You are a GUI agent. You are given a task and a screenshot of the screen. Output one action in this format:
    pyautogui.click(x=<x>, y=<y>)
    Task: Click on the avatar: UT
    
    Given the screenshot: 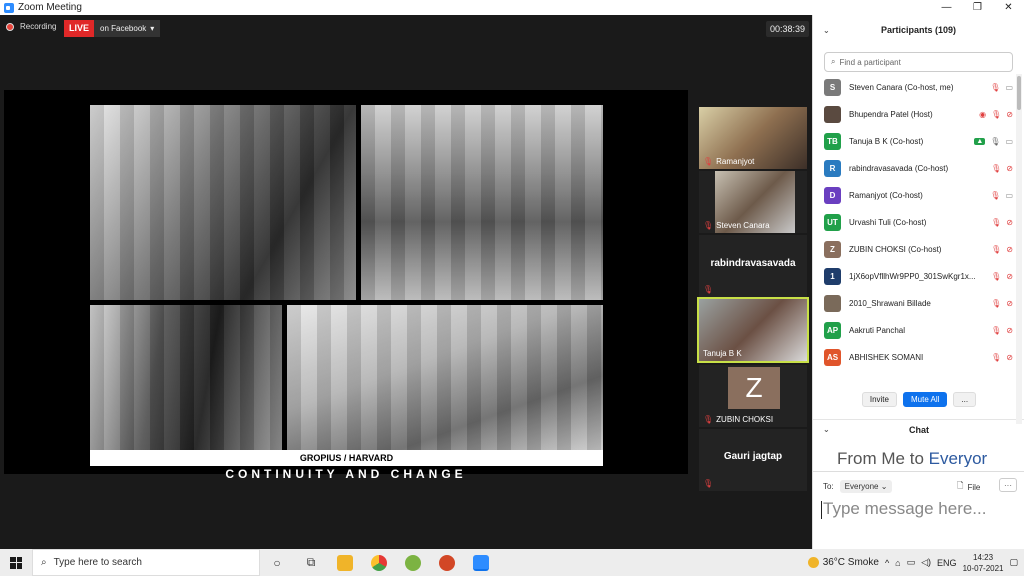 What is the action you would take?
    pyautogui.click(x=832, y=222)
    